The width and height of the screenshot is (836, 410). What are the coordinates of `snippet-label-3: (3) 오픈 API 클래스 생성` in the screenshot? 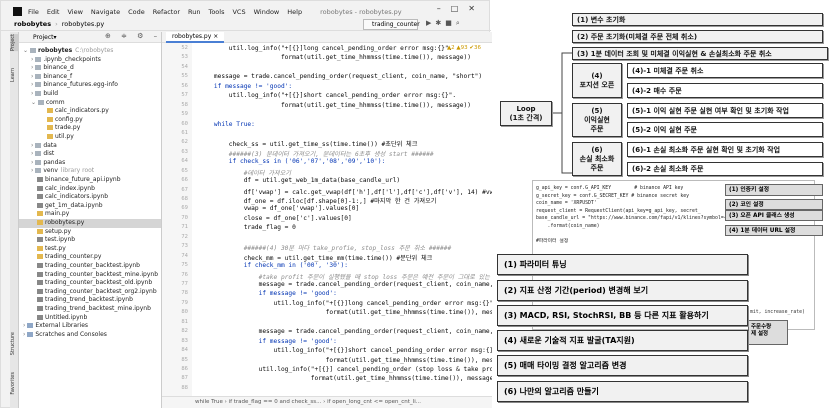 It's located at (774, 215).